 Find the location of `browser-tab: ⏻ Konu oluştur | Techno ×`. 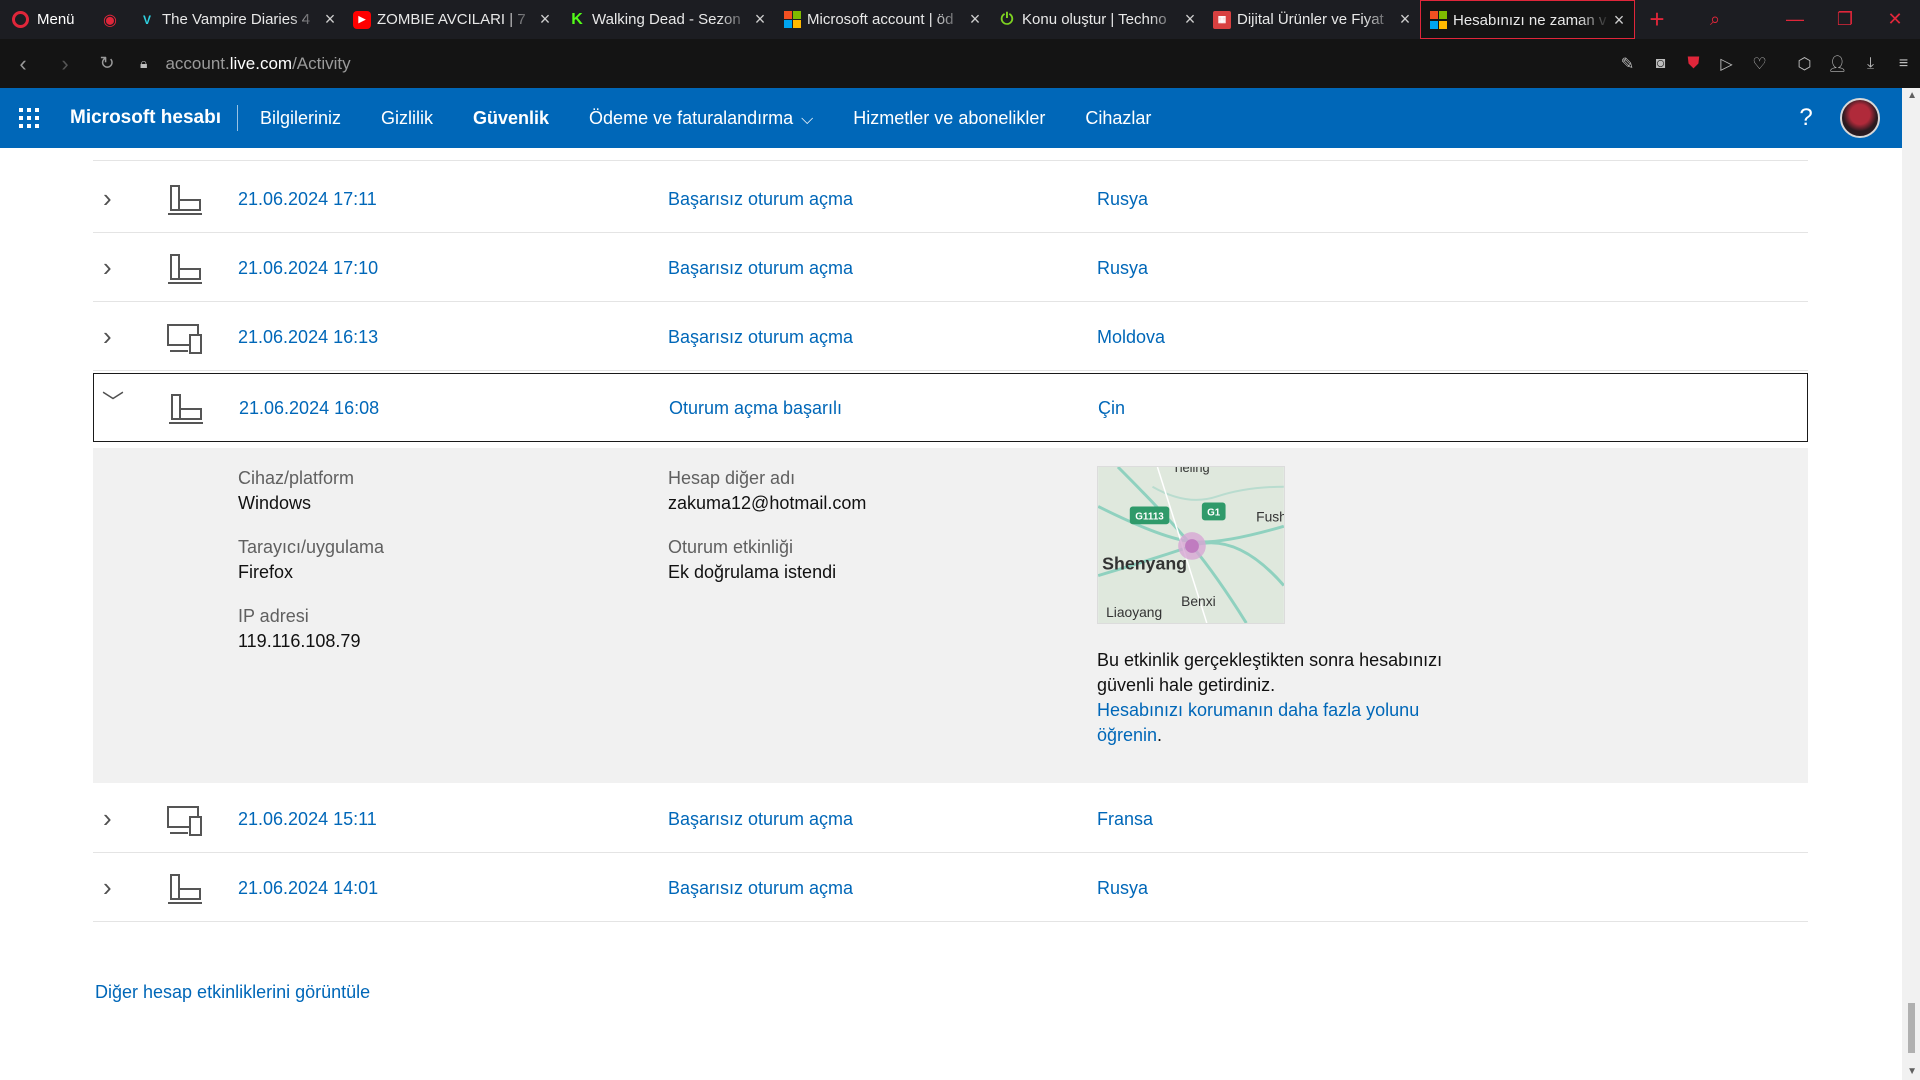

browser-tab: ⏻ Konu oluştur | Techno × is located at coordinates (1097, 19).